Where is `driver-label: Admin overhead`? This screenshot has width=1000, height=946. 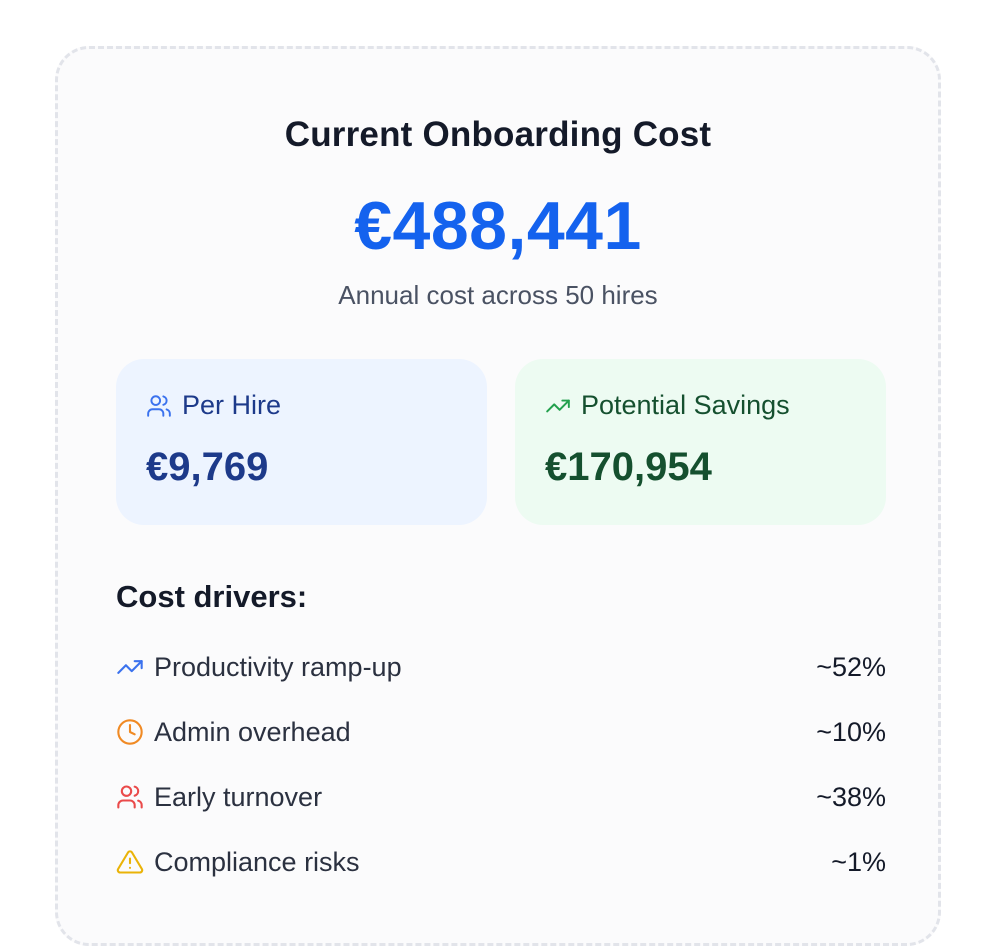 driver-label: Admin overhead is located at coordinates (252, 731).